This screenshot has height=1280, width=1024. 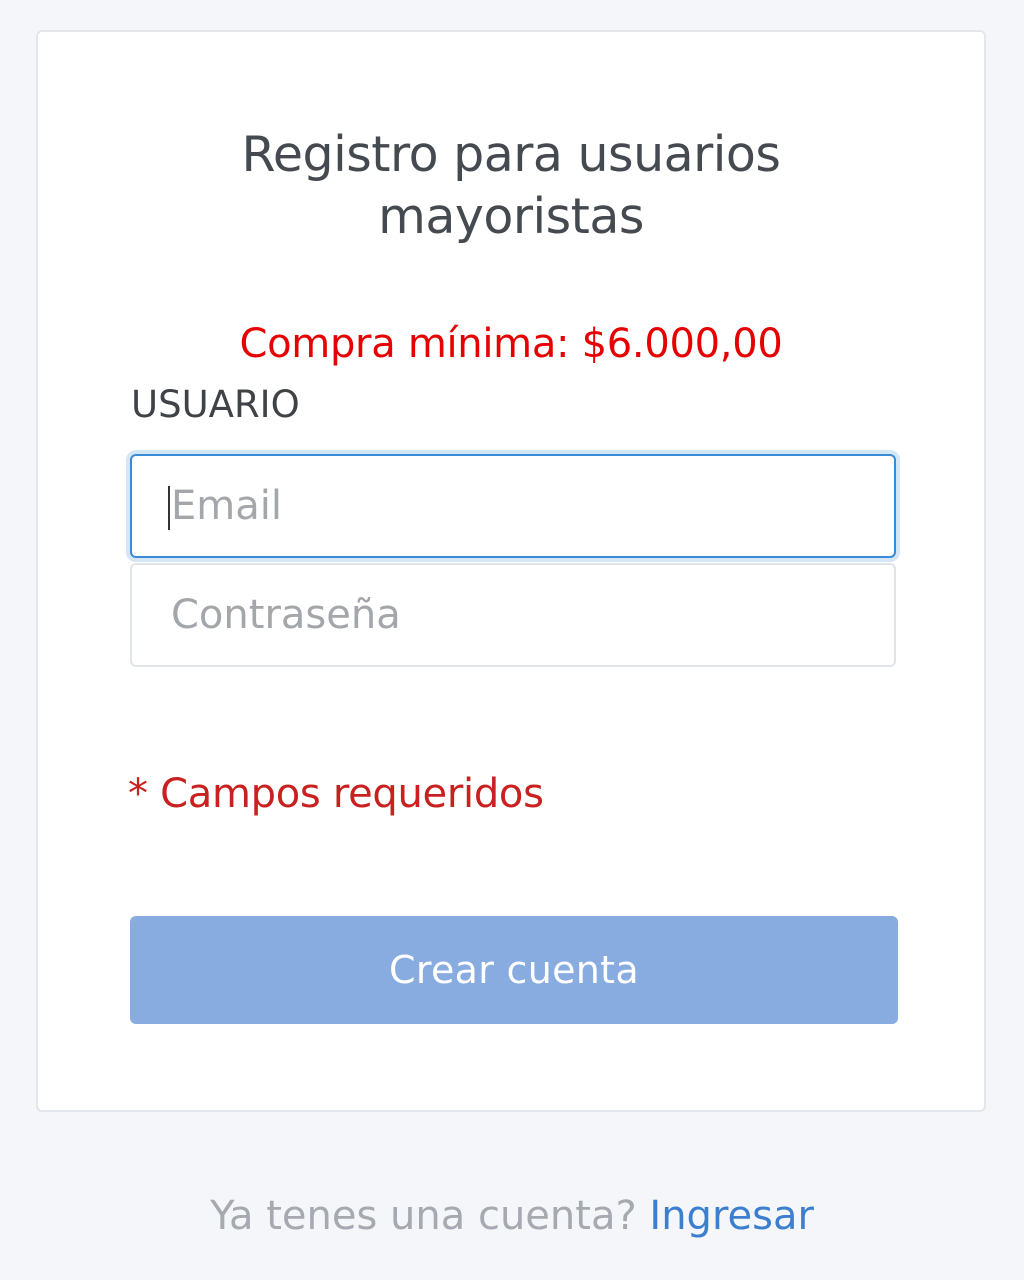 What do you see at coordinates (511, 154) in the screenshot?
I see `page-title-line1: Registro para usuarios` at bounding box center [511, 154].